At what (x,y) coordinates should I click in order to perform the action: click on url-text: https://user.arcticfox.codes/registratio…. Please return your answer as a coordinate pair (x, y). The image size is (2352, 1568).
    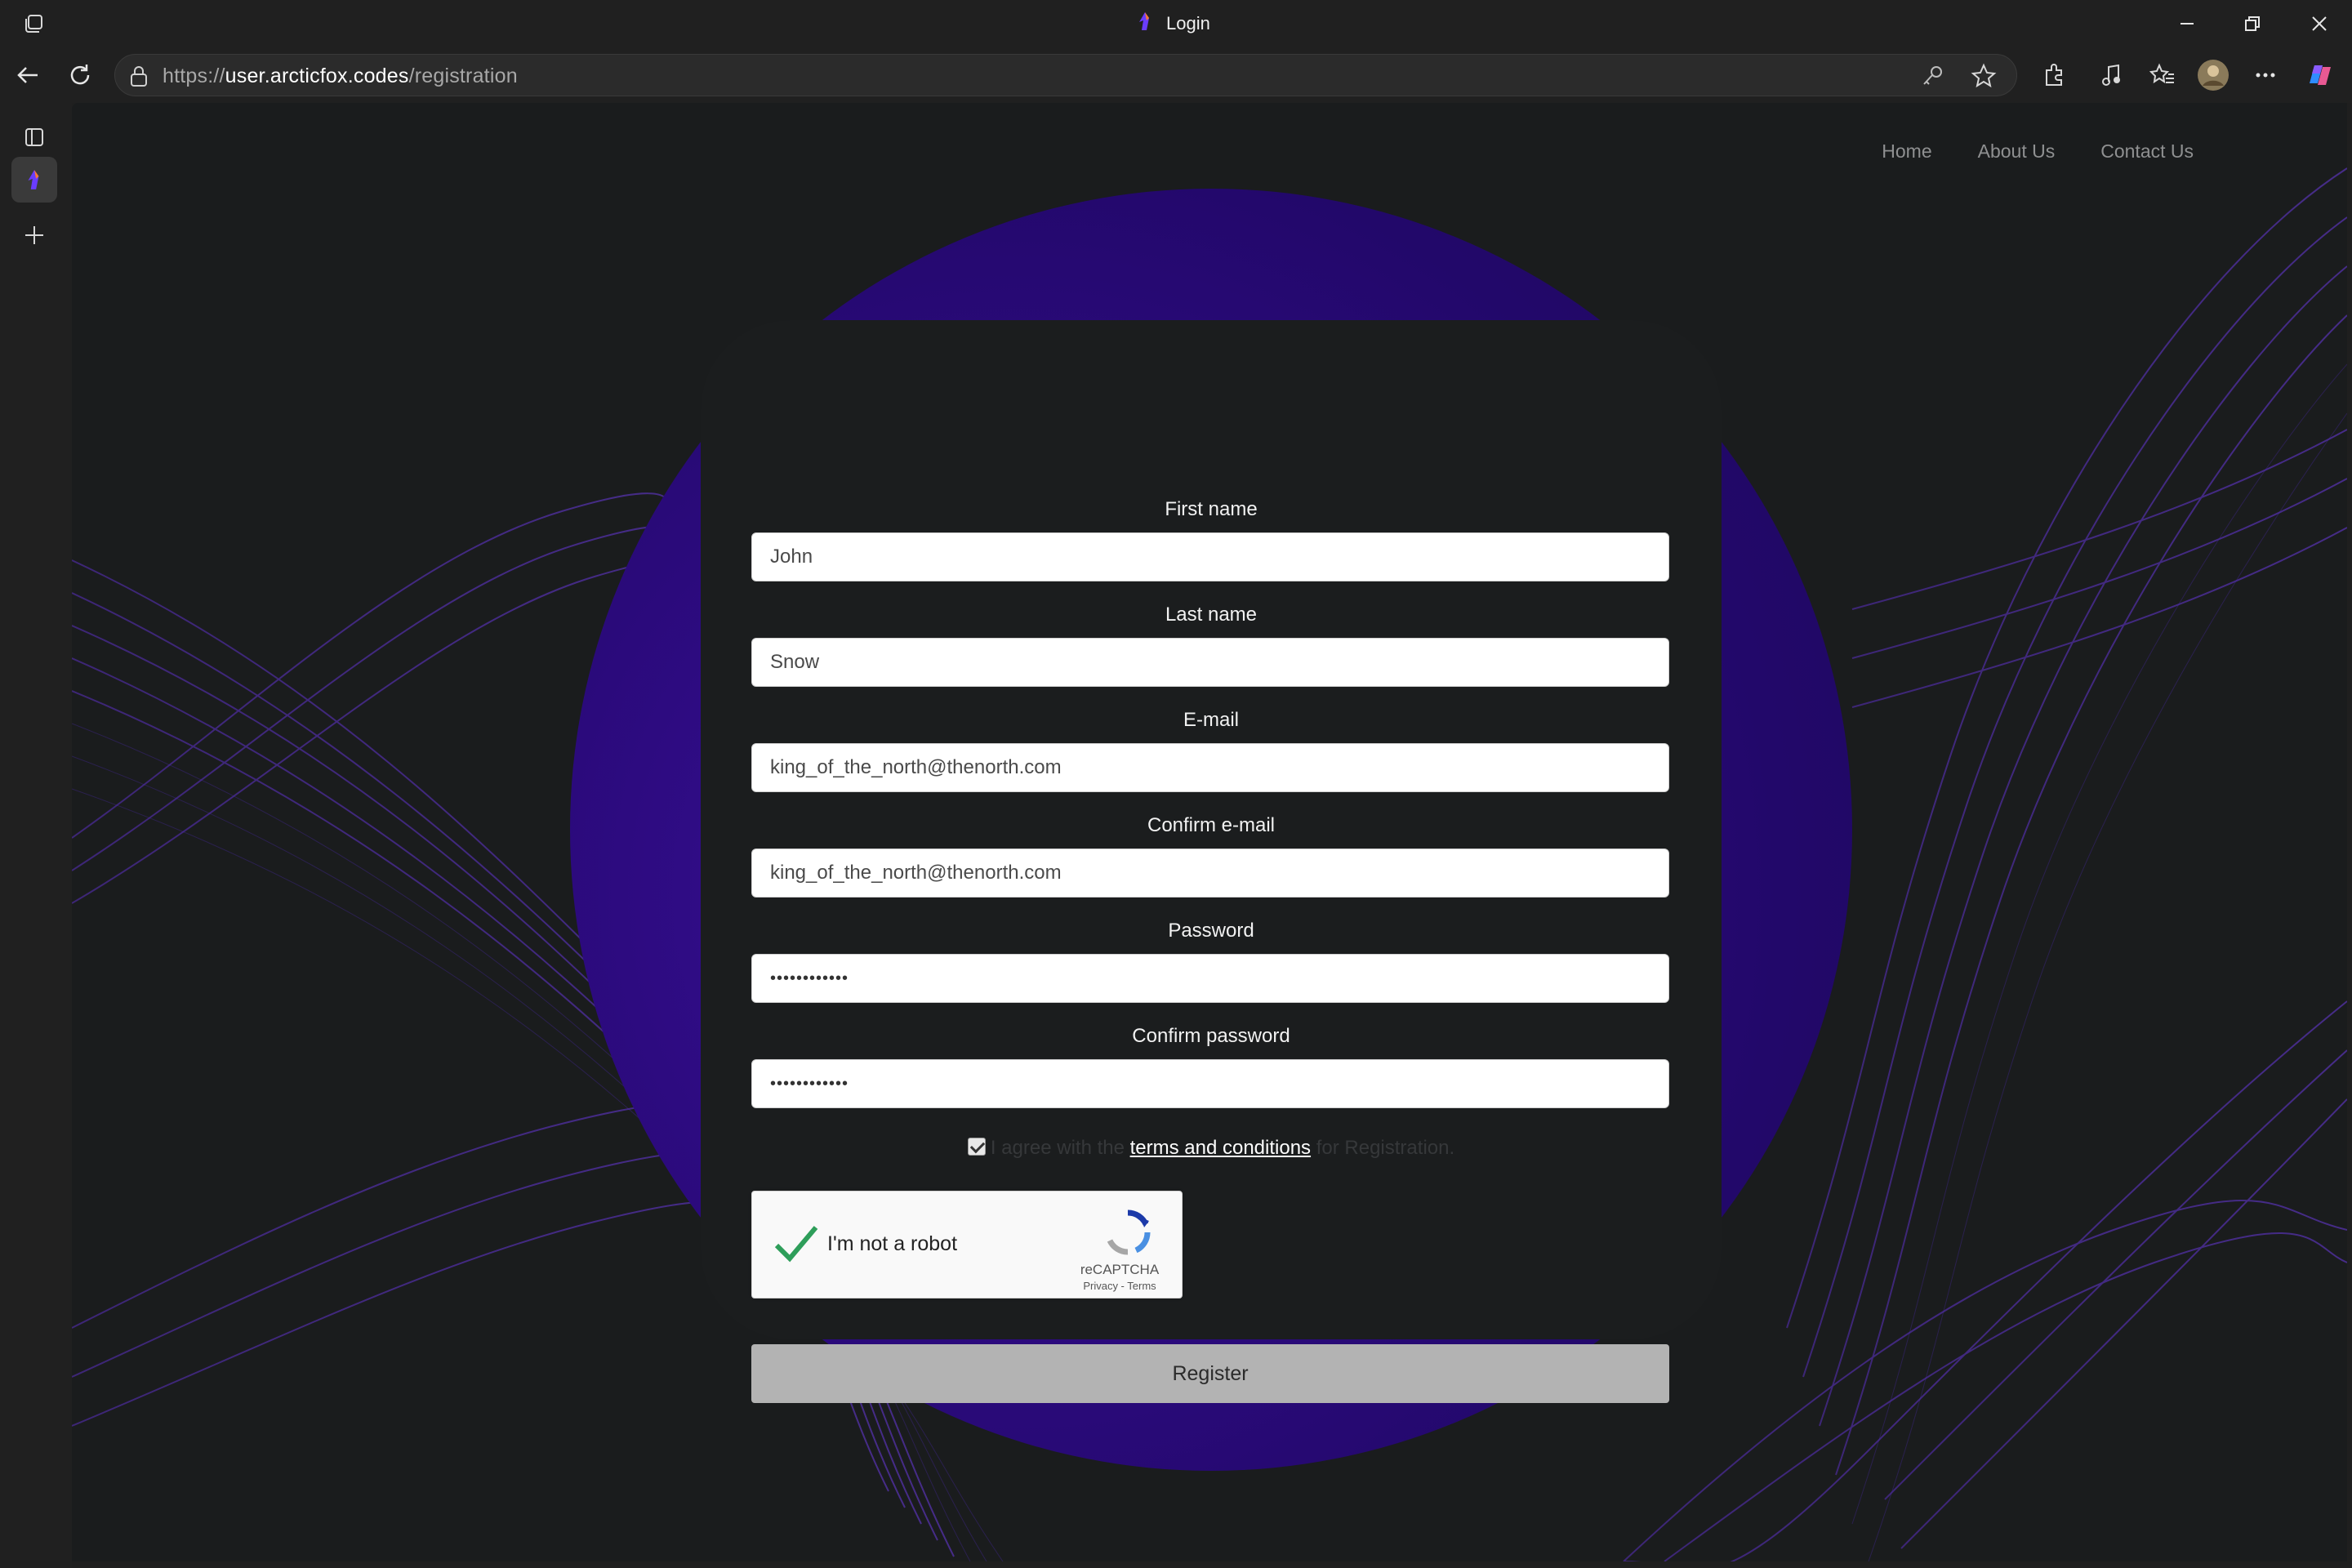
    Looking at the image, I should click on (340, 76).